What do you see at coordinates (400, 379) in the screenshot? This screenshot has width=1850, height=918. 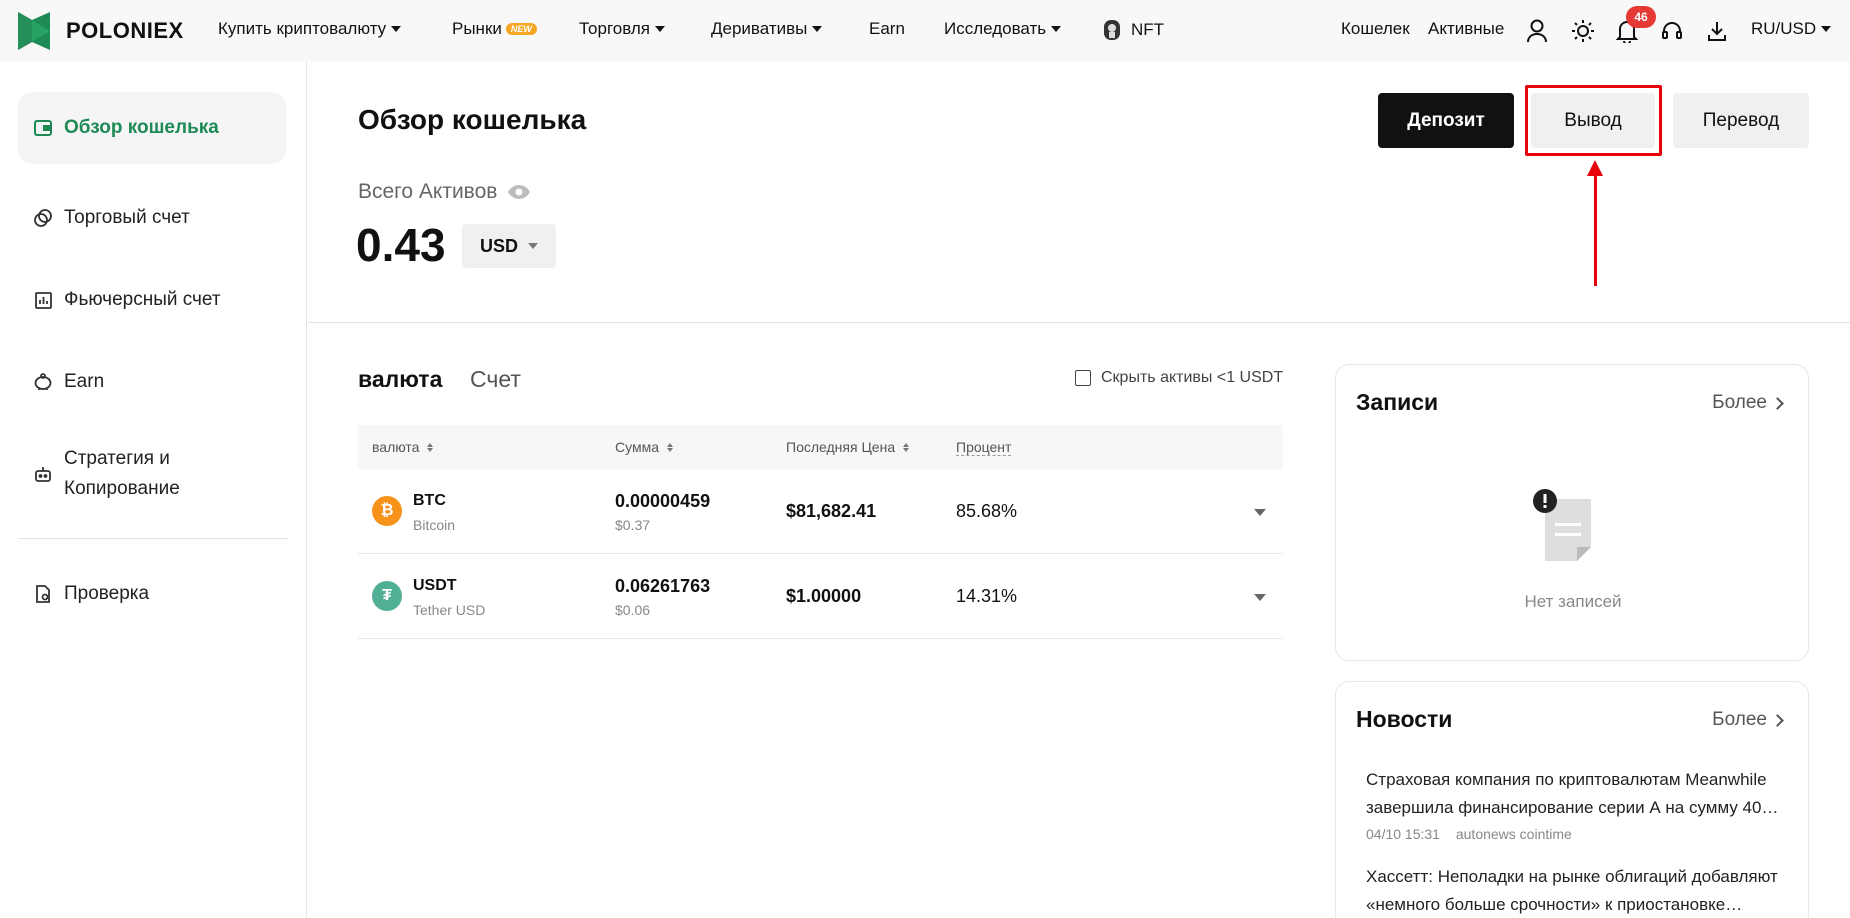 I see `tab-currency: валюта` at bounding box center [400, 379].